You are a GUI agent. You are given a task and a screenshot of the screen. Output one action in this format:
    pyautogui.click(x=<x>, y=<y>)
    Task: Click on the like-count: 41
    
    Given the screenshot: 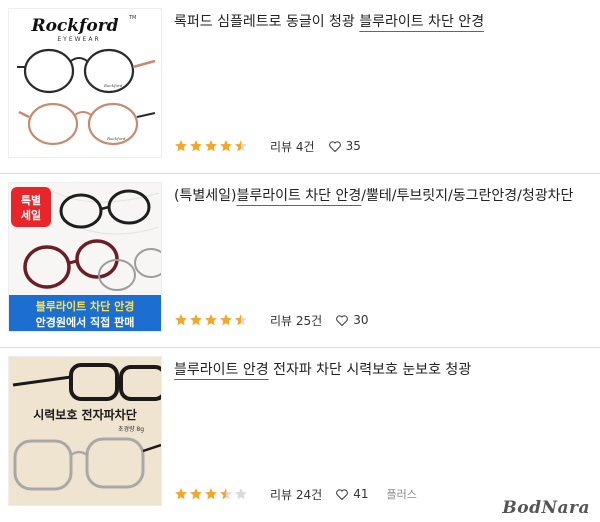 What is the action you would take?
    pyautogui.click(x=361, y=494)
    